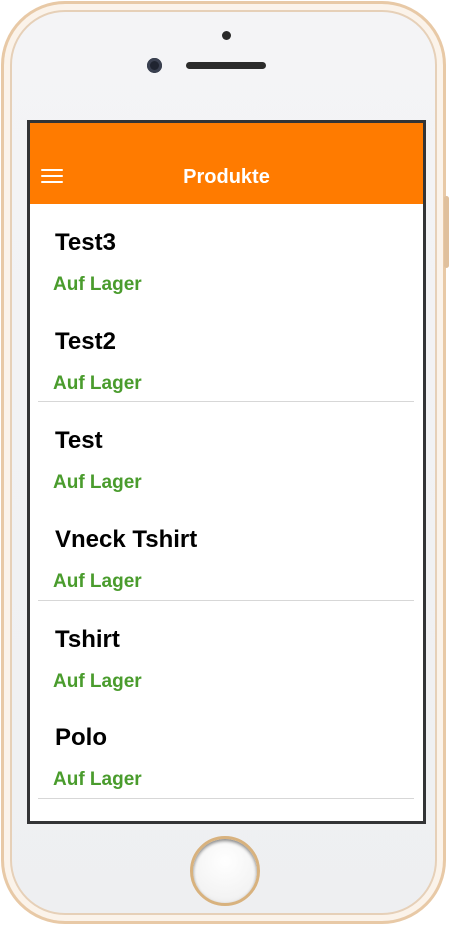  I want to click on app-bar: Produkte, so click(226, 163).